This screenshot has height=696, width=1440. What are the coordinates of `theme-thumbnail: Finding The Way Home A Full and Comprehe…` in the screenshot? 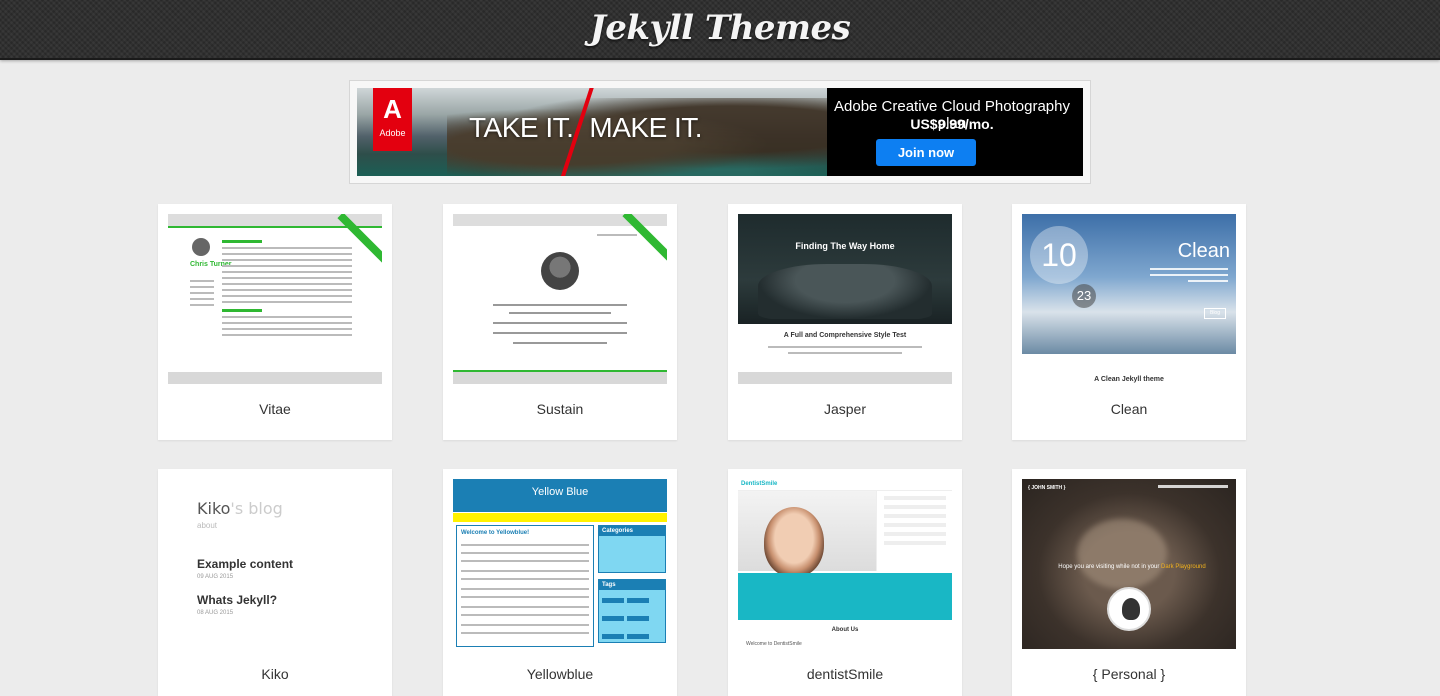 It's located at (845, 299).